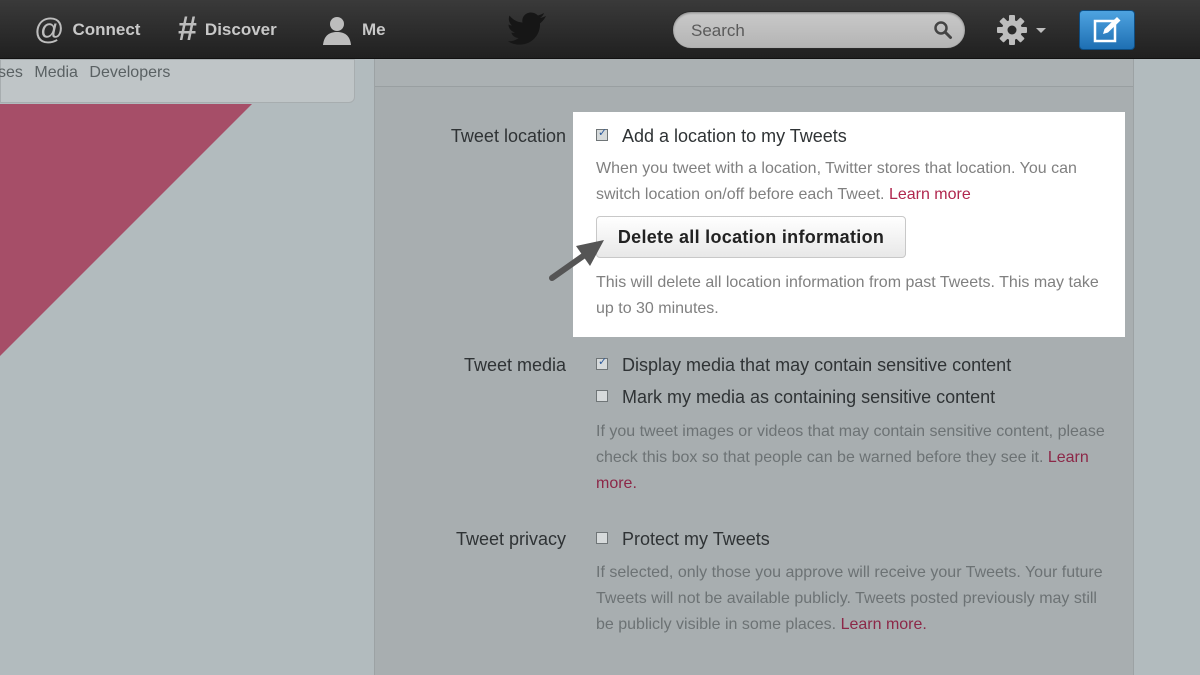  I want to click on person-icon, so click(337, 30).